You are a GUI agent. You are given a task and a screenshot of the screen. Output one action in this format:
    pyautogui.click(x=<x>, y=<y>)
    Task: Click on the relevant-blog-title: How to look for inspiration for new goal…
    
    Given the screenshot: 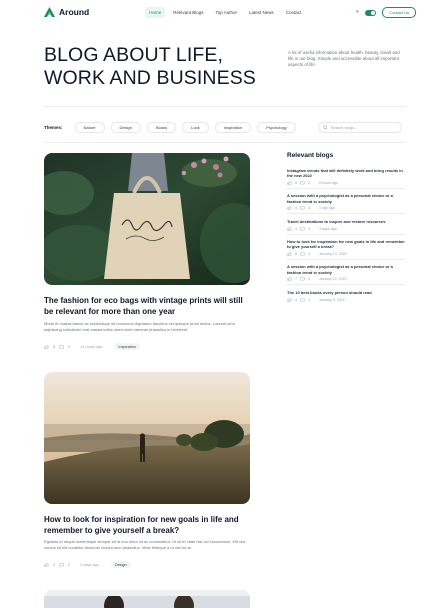 What is the action you would take?
    pyautogui.click(x=346, y=244)
    